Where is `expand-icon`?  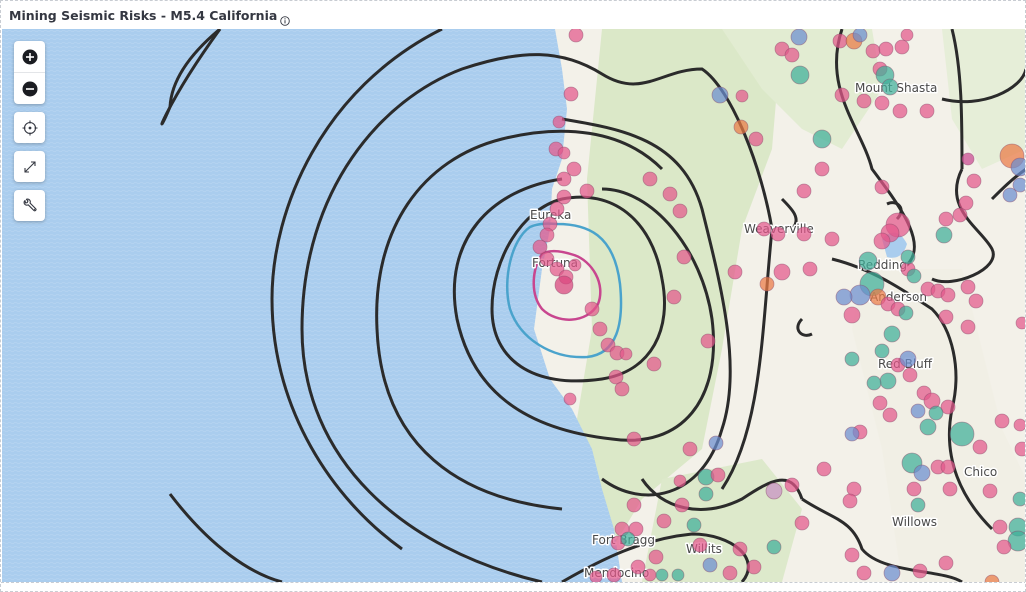 expand-icon is located at coordinates (29, 166).